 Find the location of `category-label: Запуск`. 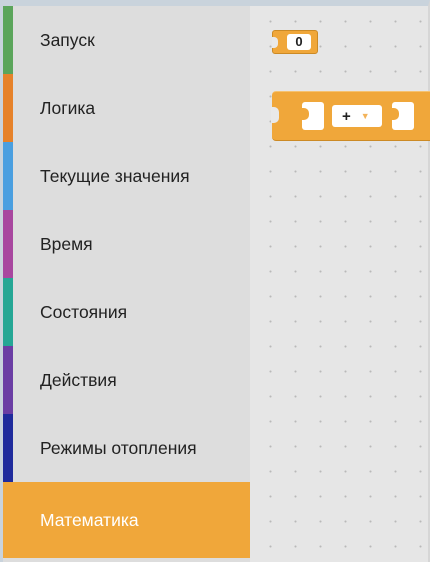

category-label: Запуск is located at coordinates (67, 39).